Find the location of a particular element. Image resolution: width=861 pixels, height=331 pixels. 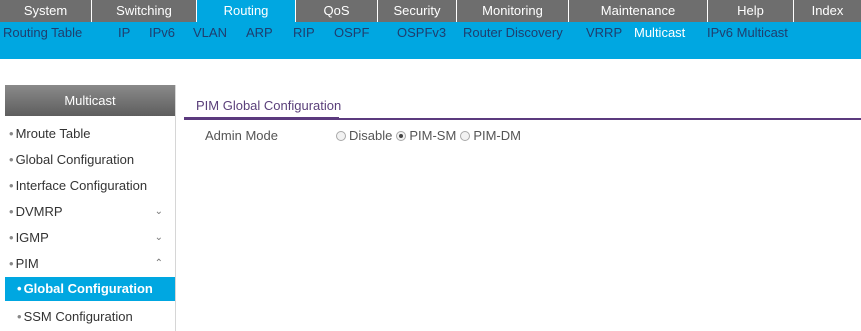

sidebar-subitem-pim-global-configuration: • Global Configuration is located at coordinates (90, 289).